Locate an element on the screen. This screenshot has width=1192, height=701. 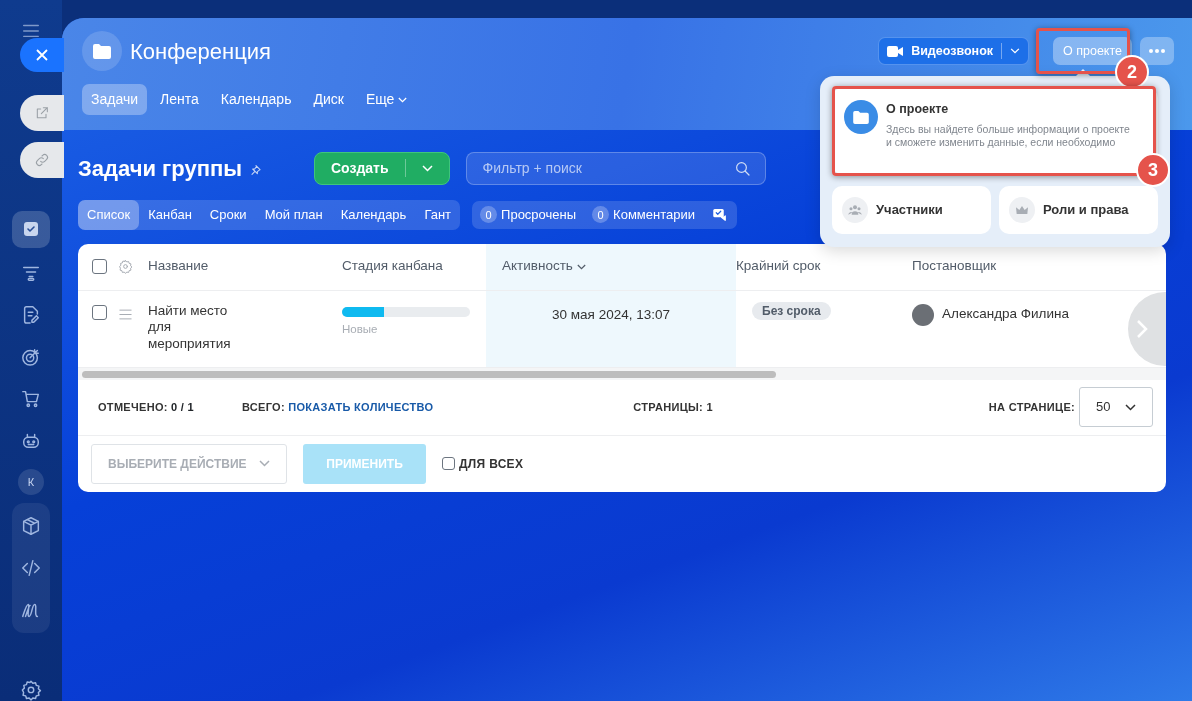
column-header: Постановщик is located at coordinates (954, 266).